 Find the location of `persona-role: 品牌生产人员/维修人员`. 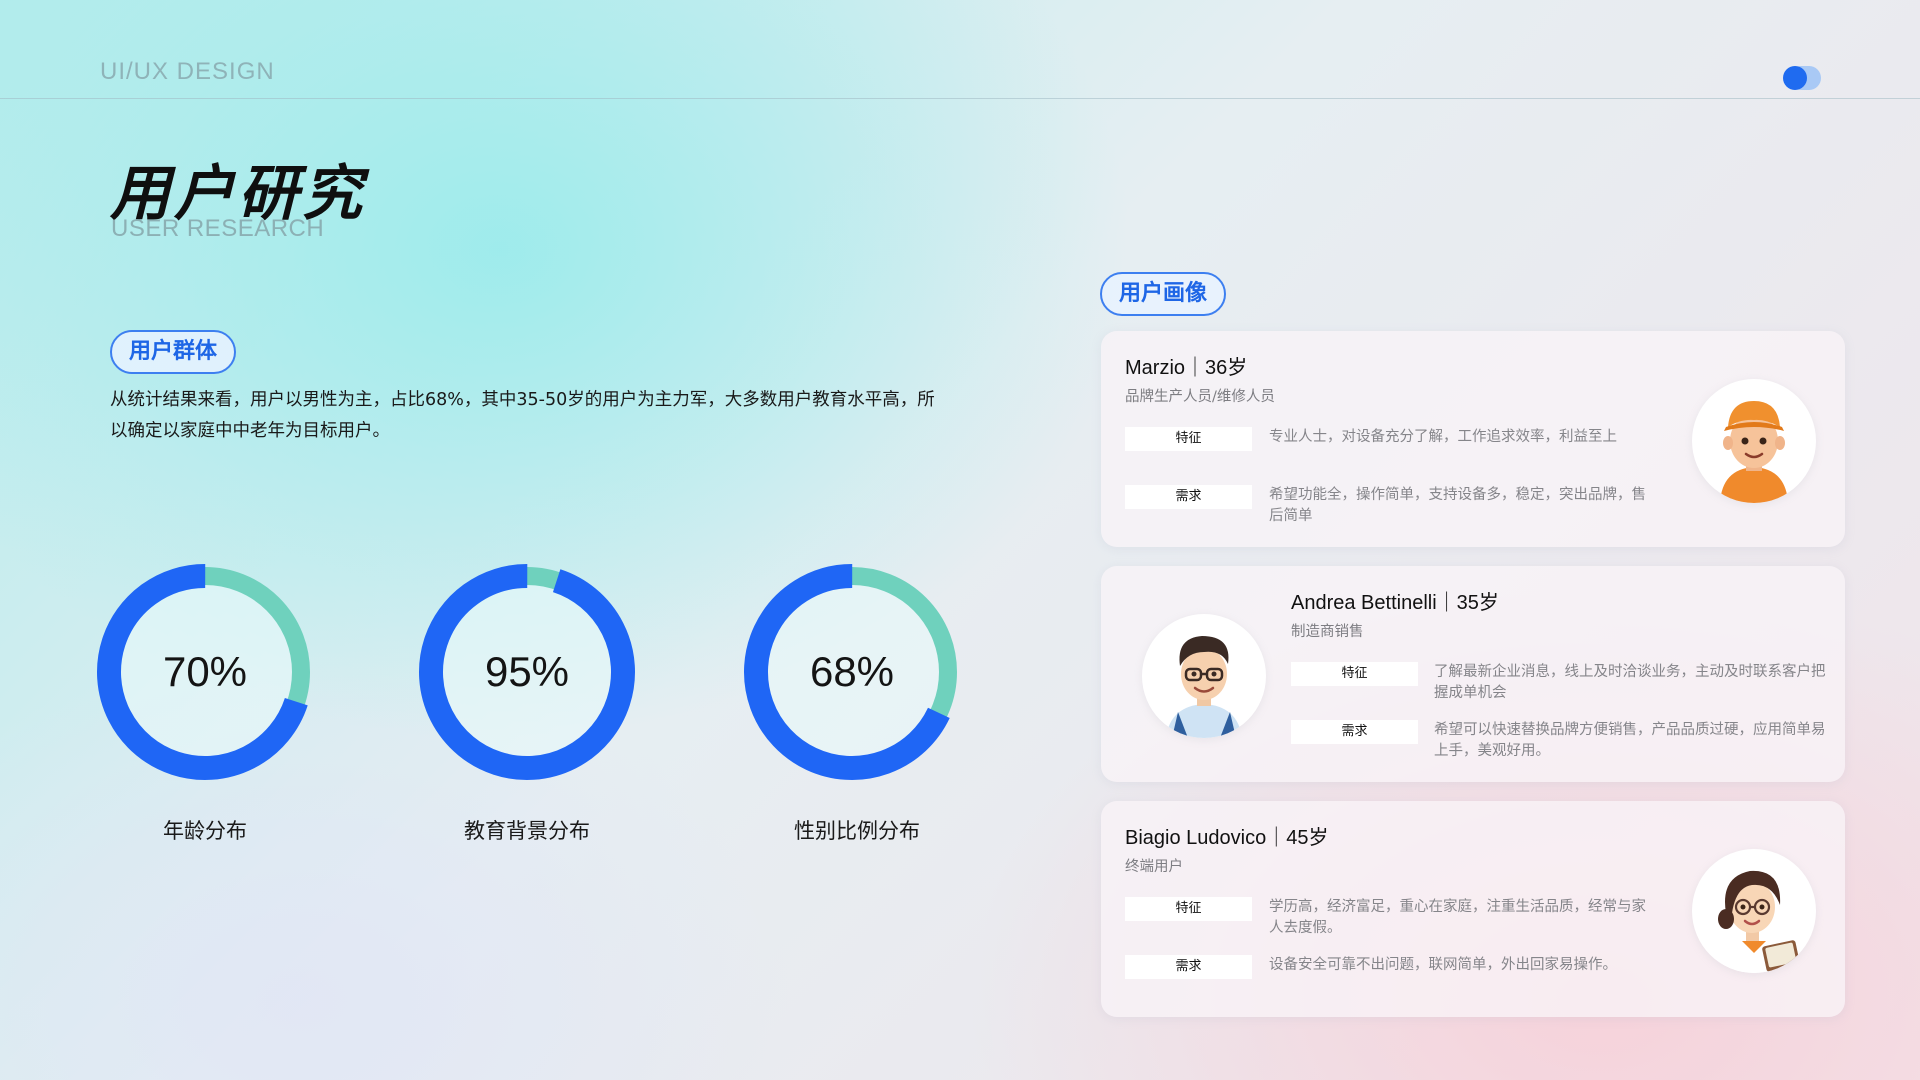

persona-role: 品牌生产人员/维修人员 is located at coordinates (1200, 397).